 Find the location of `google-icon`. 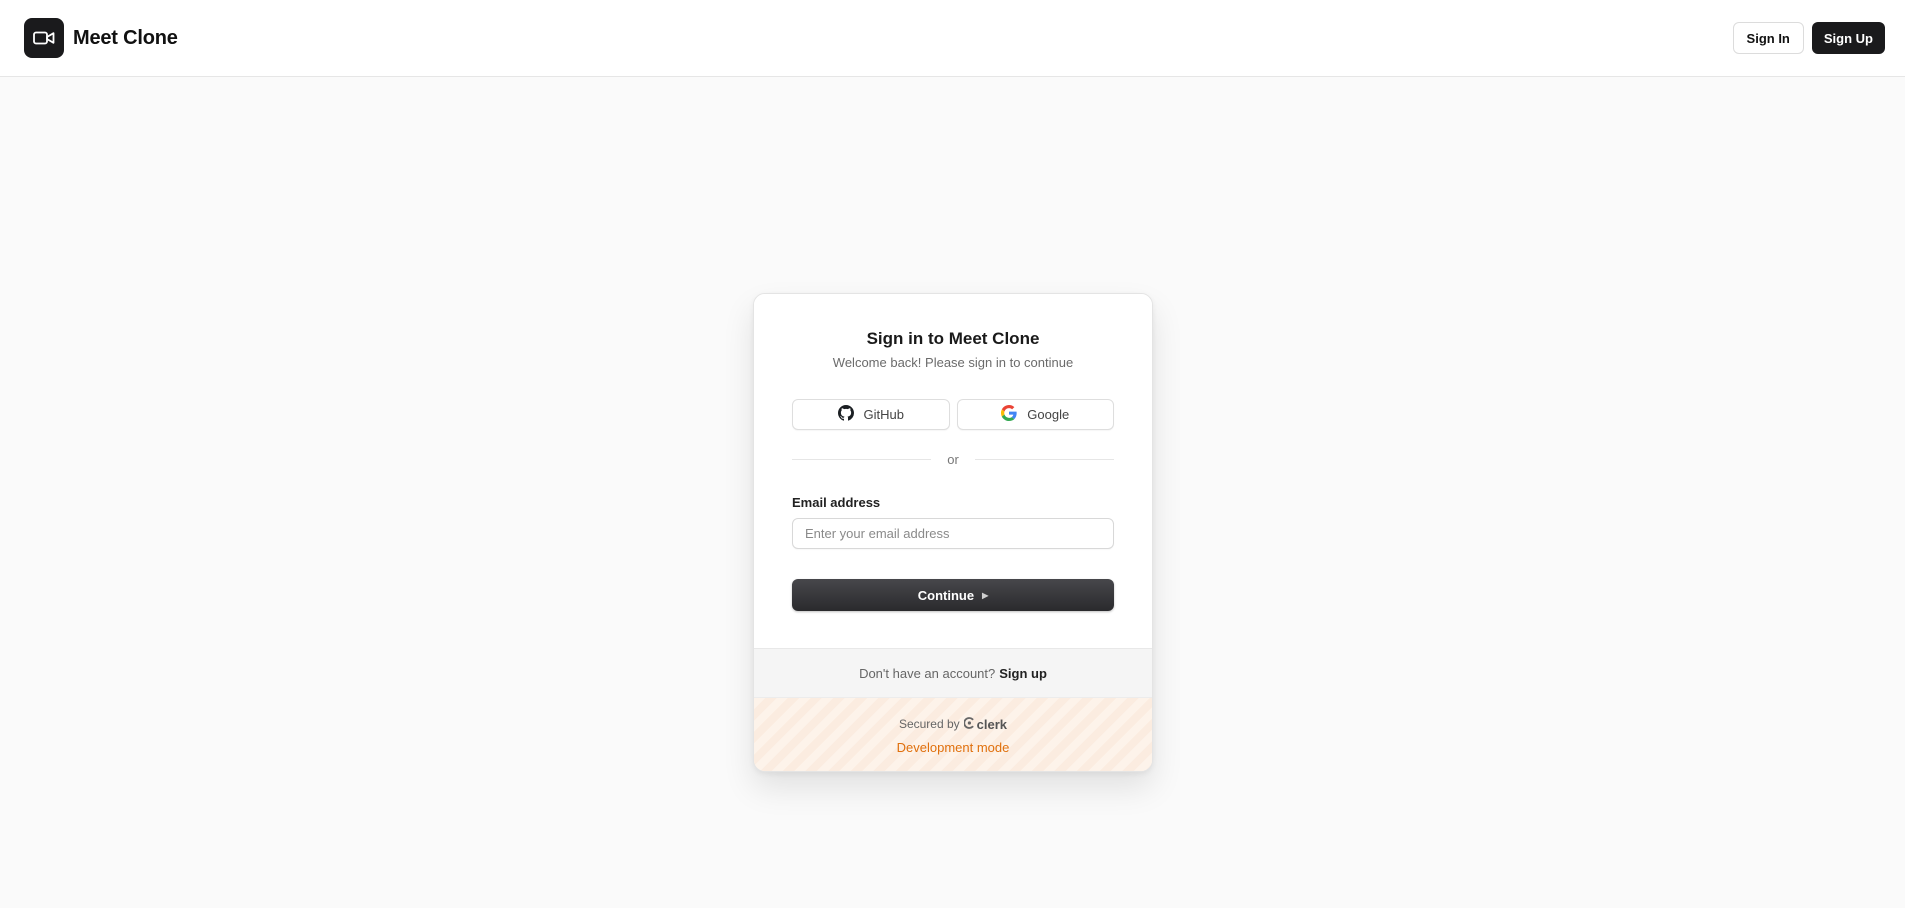

google-icon is located at coordinates (1009, 414).